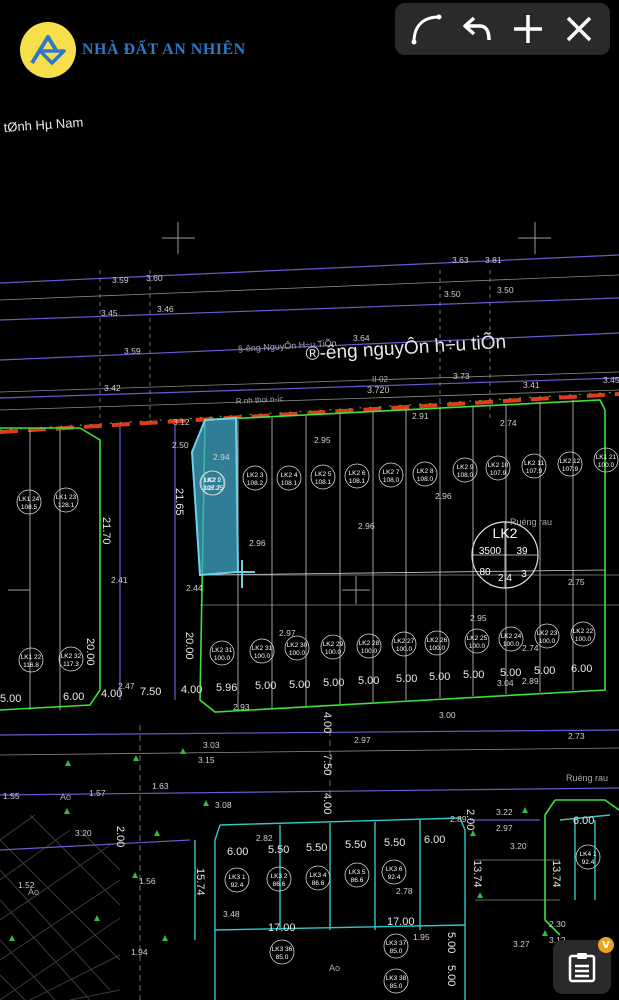 Image resolution: width=619 pixels, height=1000 pixels. Describe the element at coordinates (66, 505) in the screenshot. I see `lot-area: 128.1` at that location.